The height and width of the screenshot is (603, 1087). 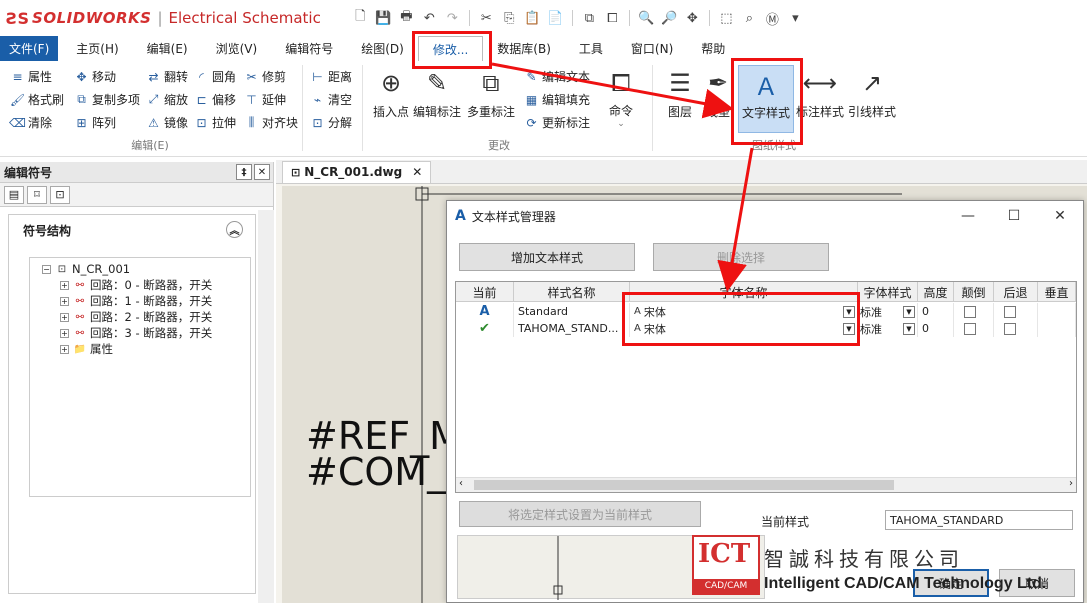 What do you see at coordinates (718, 97) in the screenshot?
I see `line-type-button: ✒ 线型` at bounding box center [718, 97].